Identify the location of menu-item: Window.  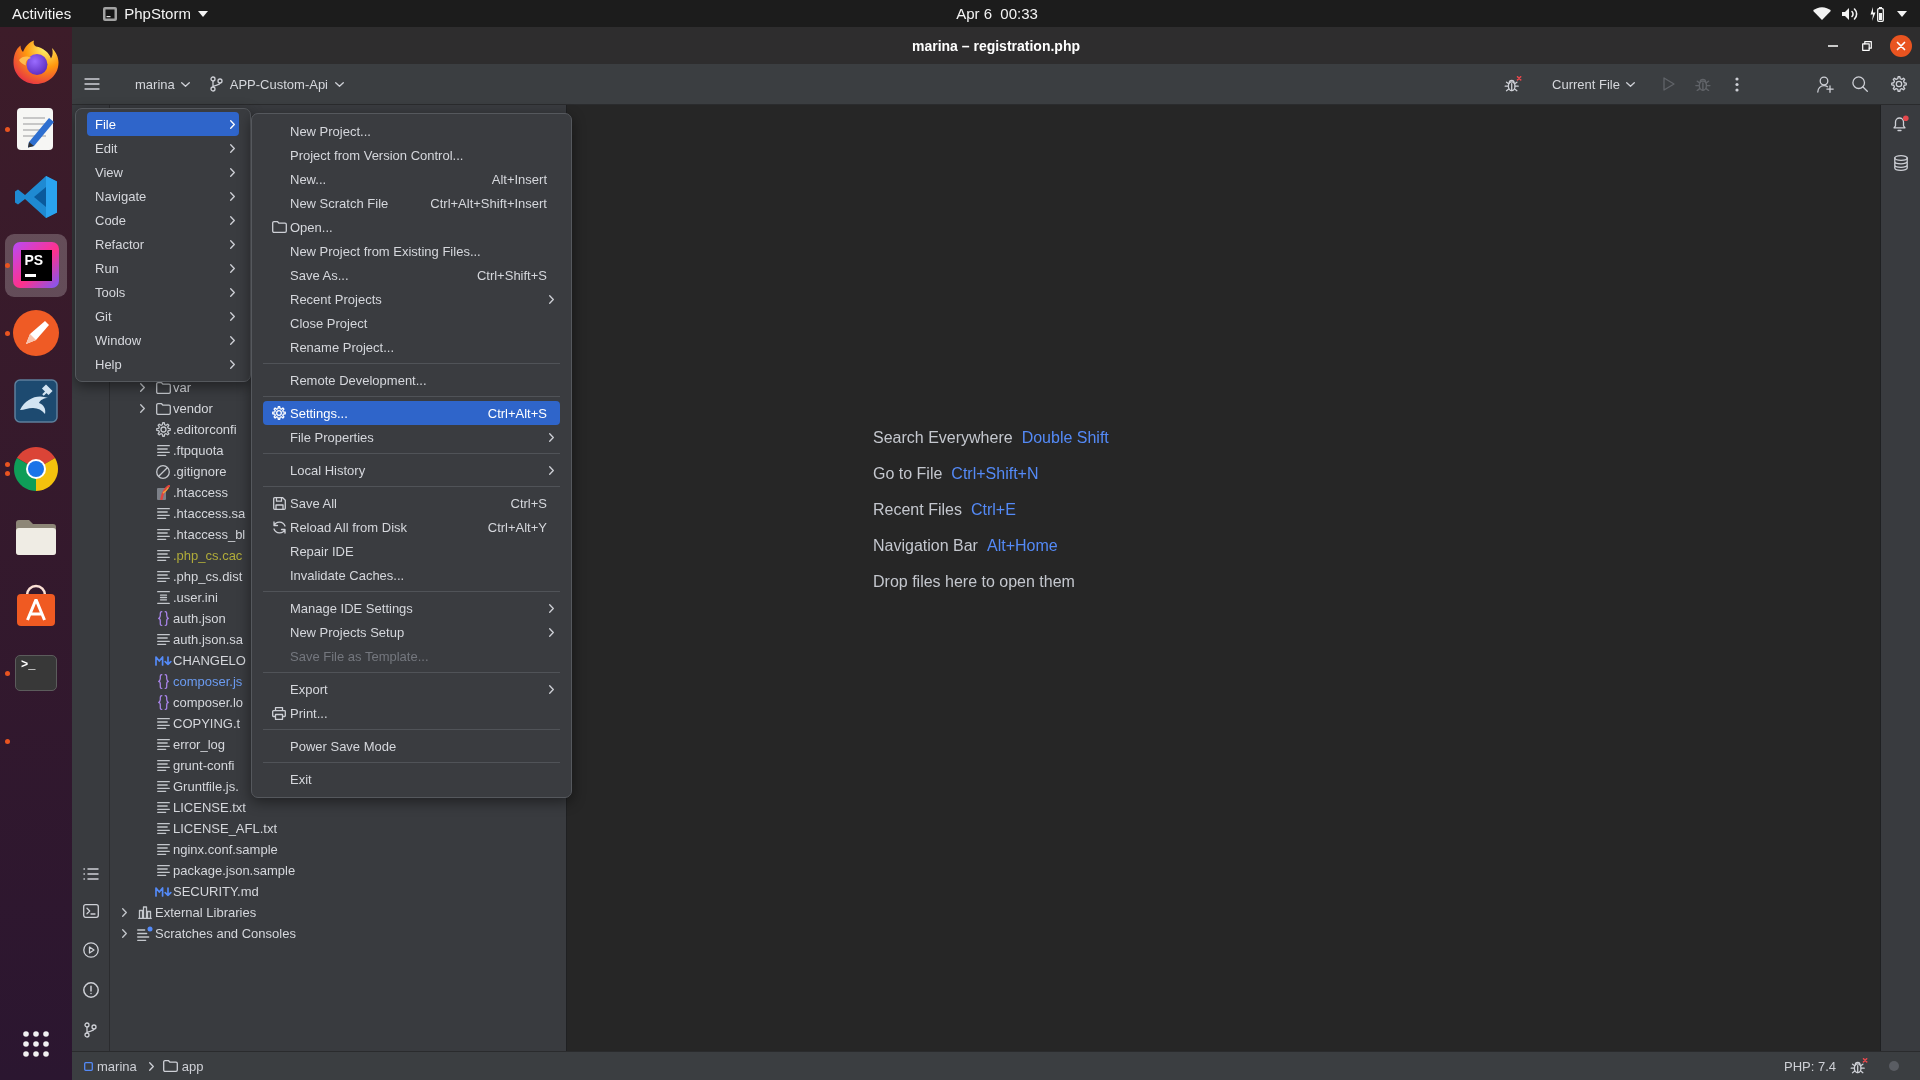
(163, 340).